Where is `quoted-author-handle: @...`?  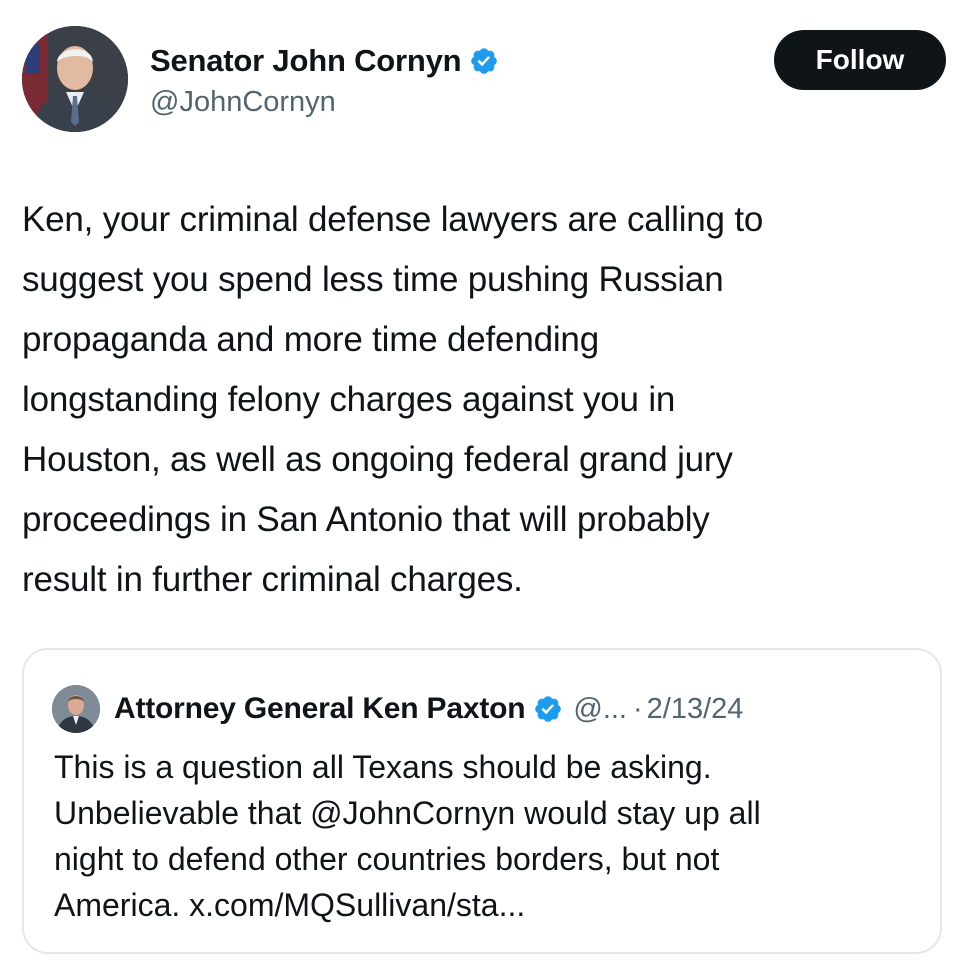
quoted-author-handle: @... is located at coordinates (600, 709).